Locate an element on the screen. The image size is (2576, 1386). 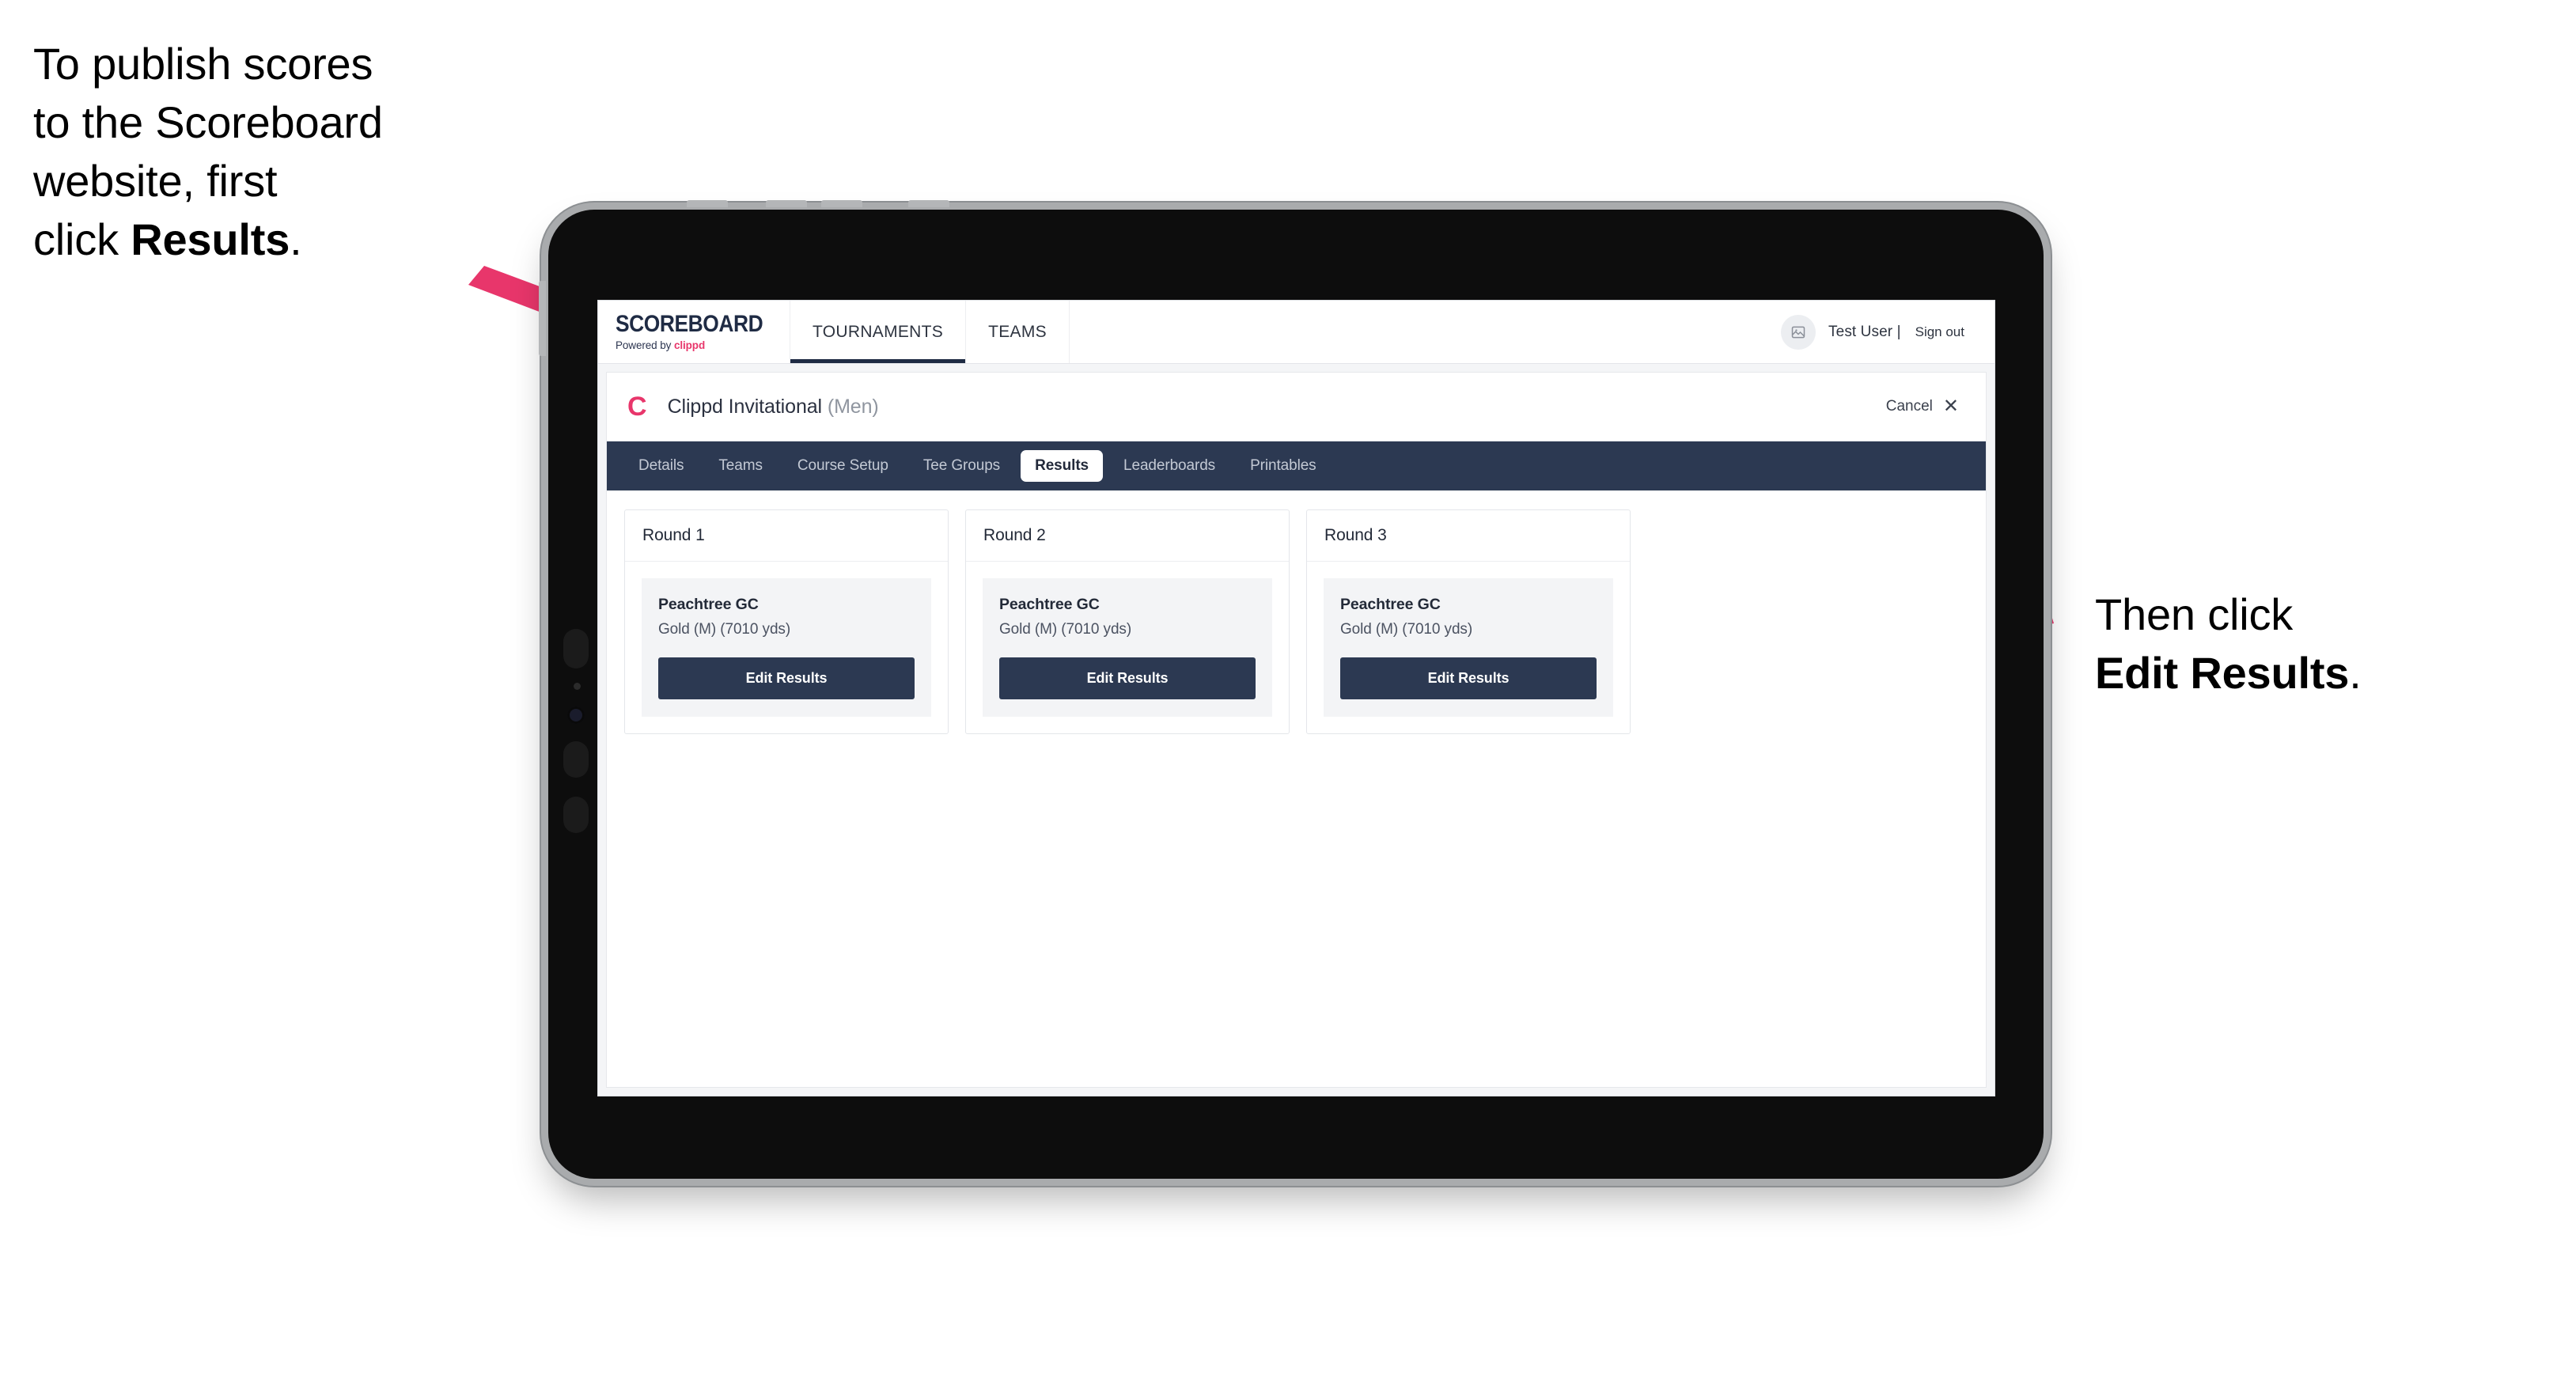
tab-results: Results is located at coordinates (1062, 466).